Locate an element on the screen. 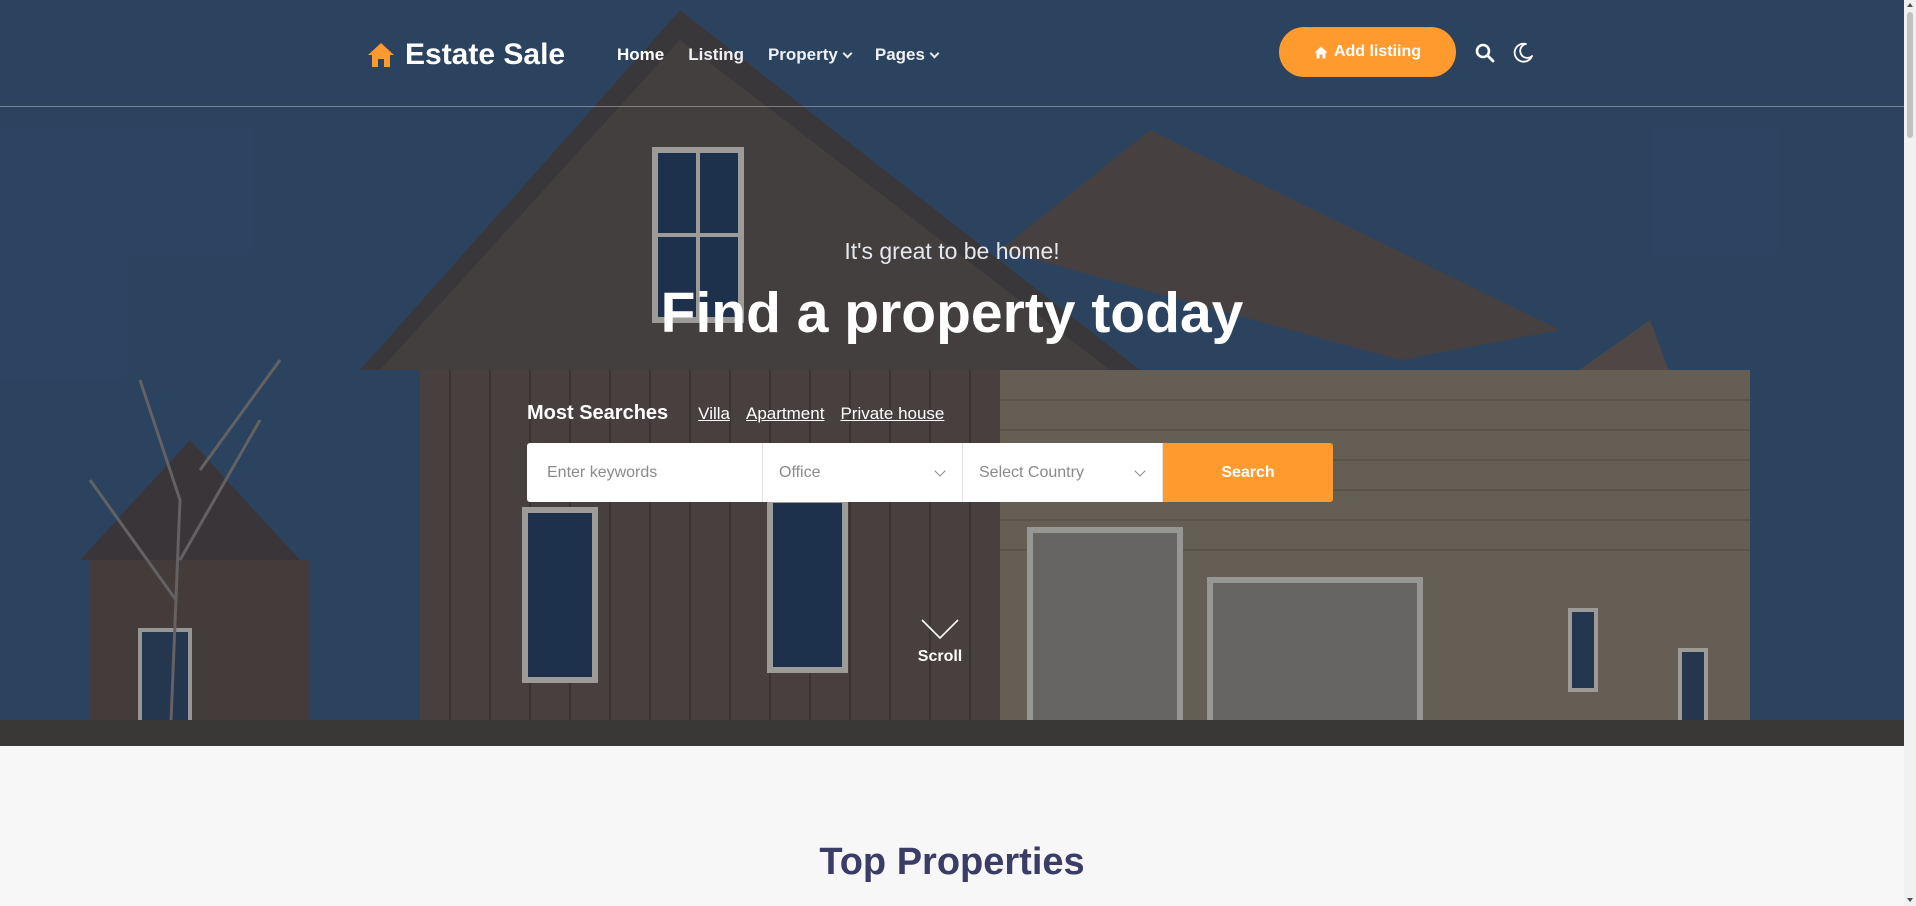 This screenshot has width=1916, height=906. keywords-input: Enter keywords is located at coordinates (645, 472).